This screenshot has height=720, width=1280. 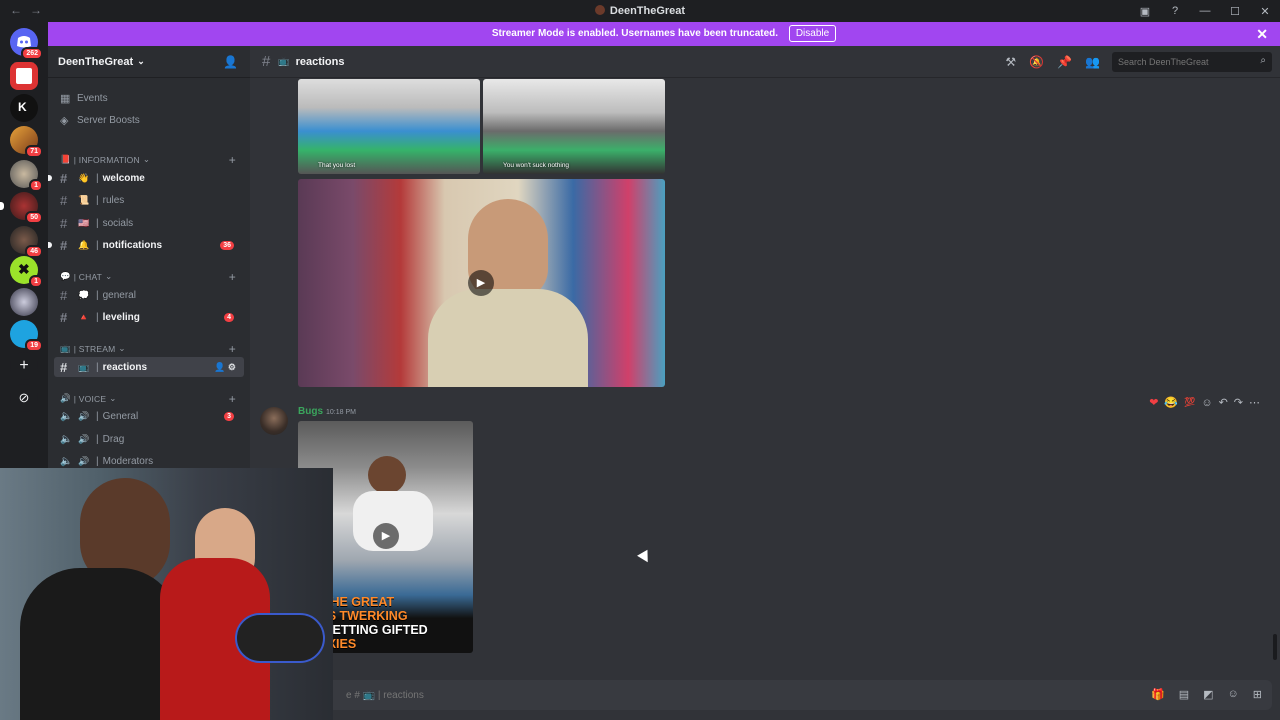 What do you see at coordinates (274, 421) in the screenshot?
I see `avatar` at bounding box center [274, 421].